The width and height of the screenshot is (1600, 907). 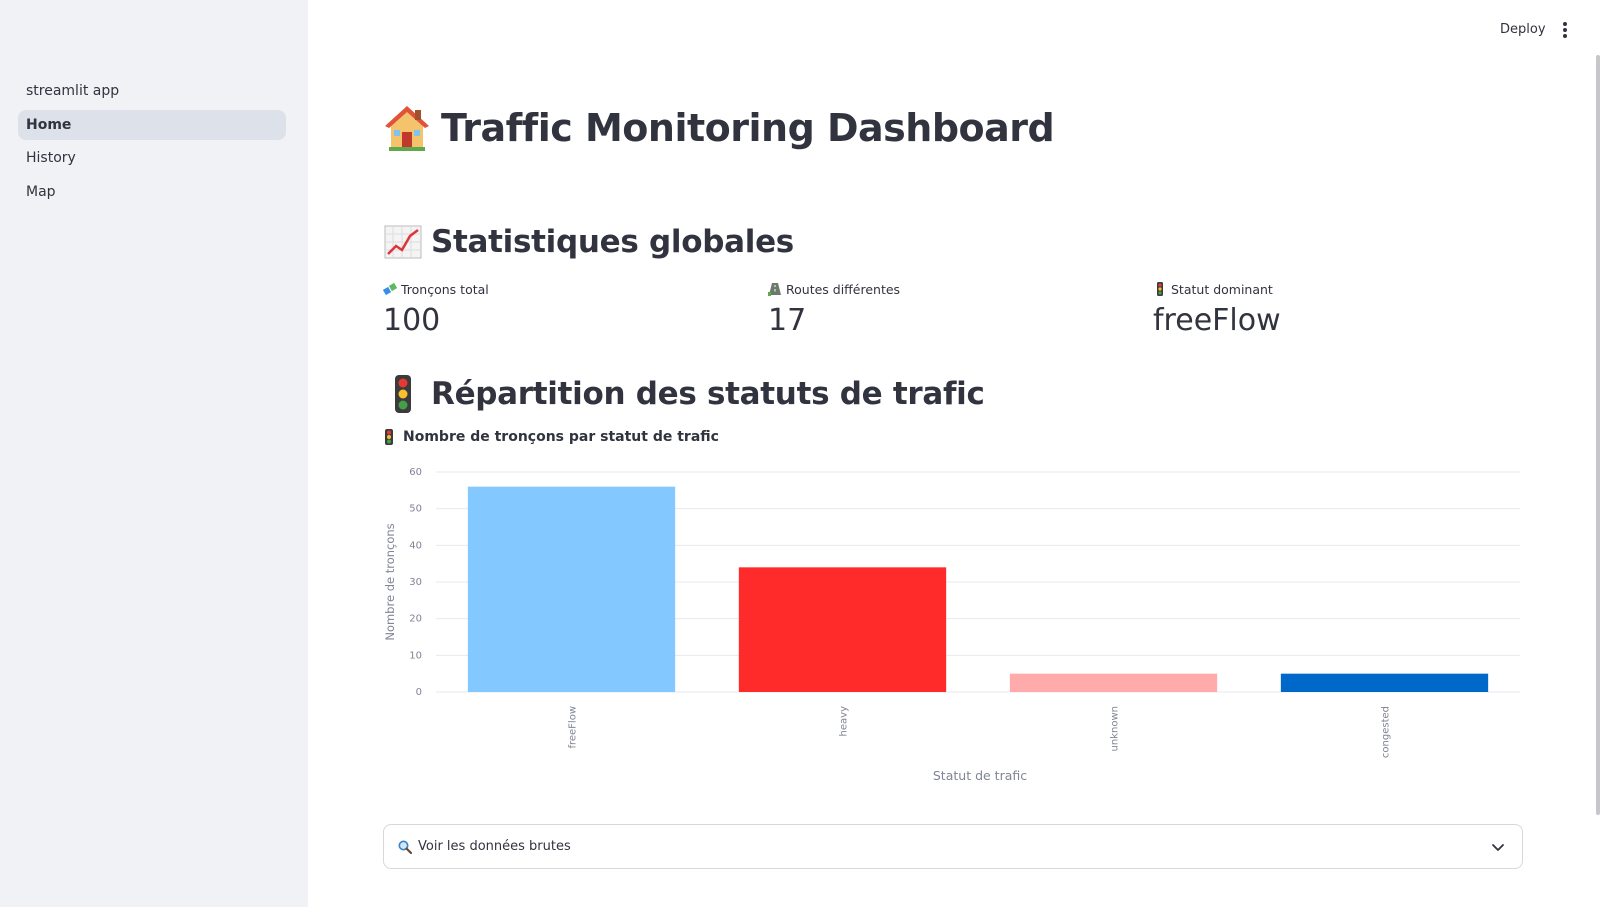 I want to click on metric-statut-dominant: Statut dominant freeFlow, so click(x=1217, y=310).